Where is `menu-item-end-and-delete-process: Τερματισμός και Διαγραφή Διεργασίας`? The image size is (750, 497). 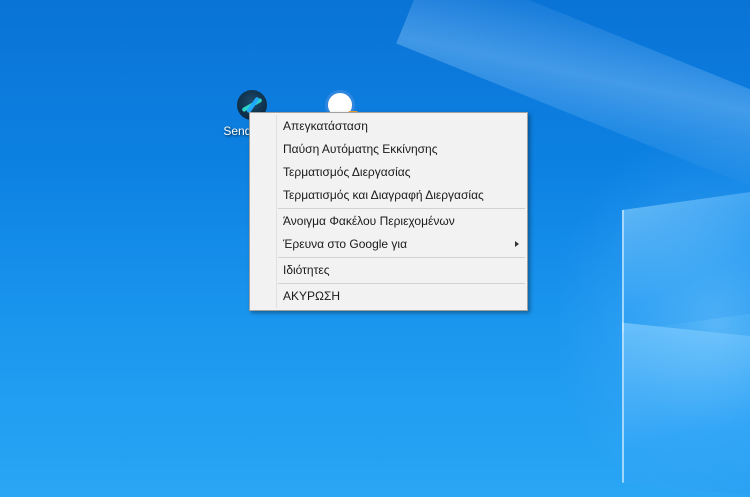 menu-item-end-and-delete-process: Τερματισμός και Διαγραφή Διεργασίας is located at coordinates (388, 195).